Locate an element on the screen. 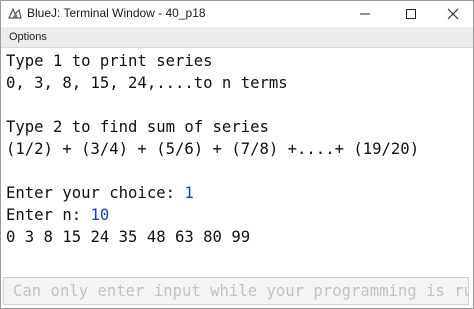 Image resolution: width=474 pixels, height=309 pixels. output-line: 0, 3, 8, 15, 24,....to n terms is located at coordinates (147, 83).